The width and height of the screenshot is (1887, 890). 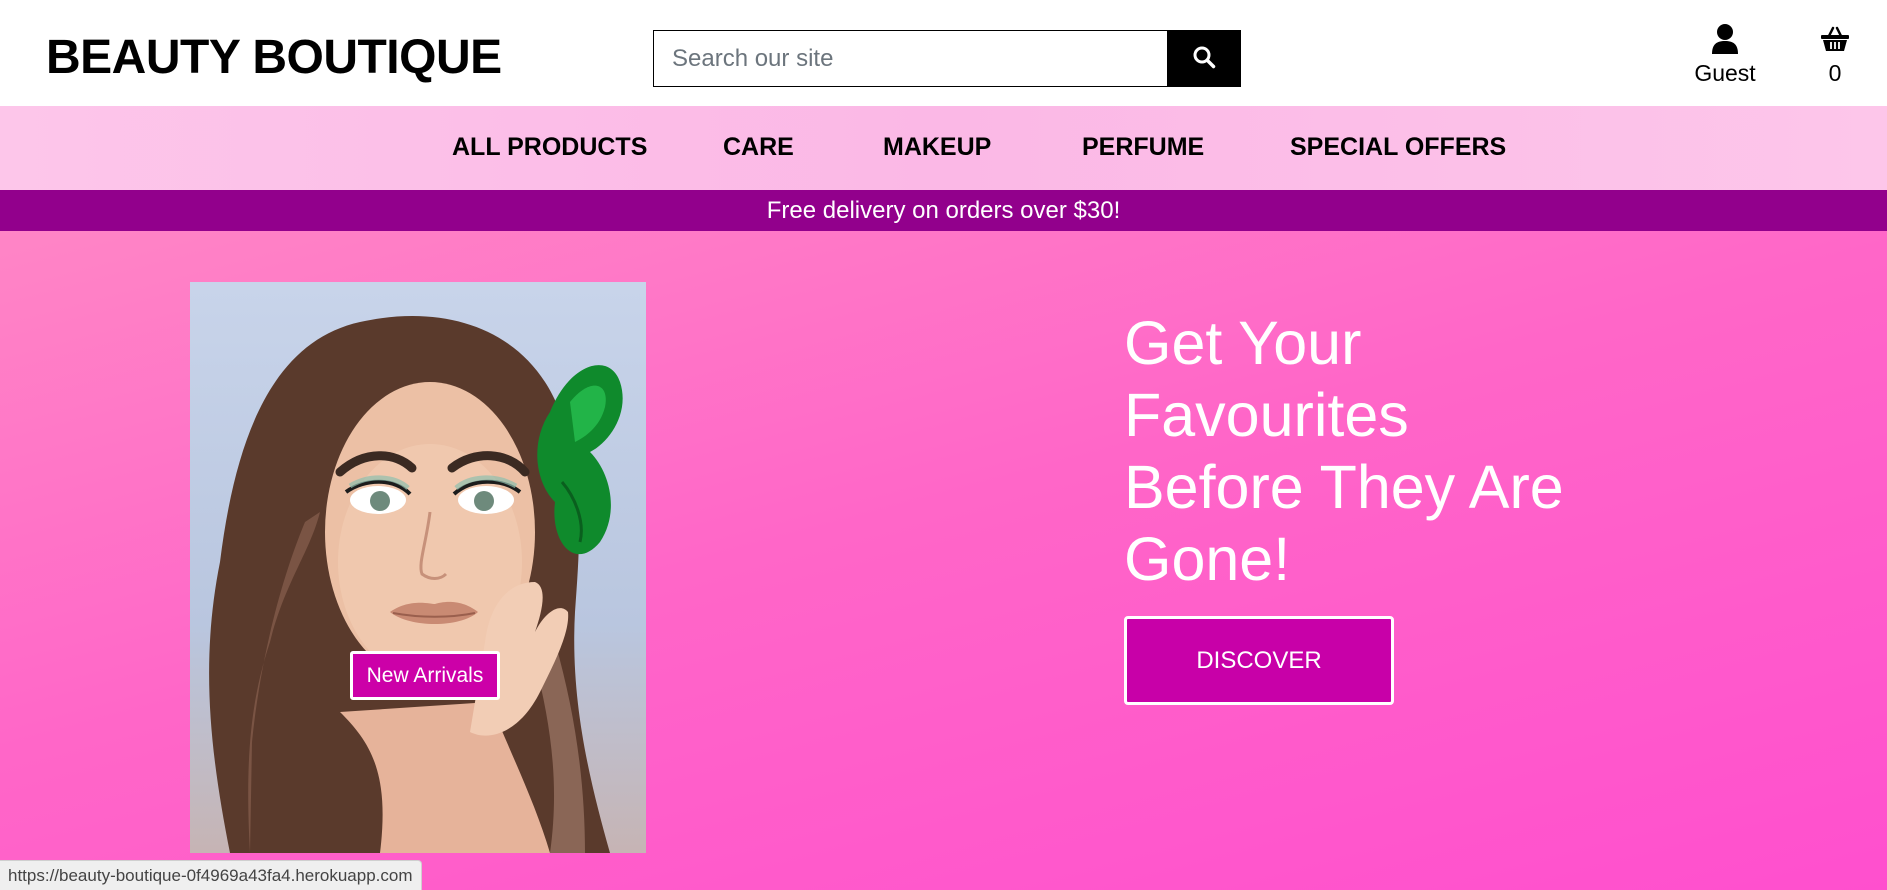 I want to click on cart-link: 0, so click(x=1835, y=54).